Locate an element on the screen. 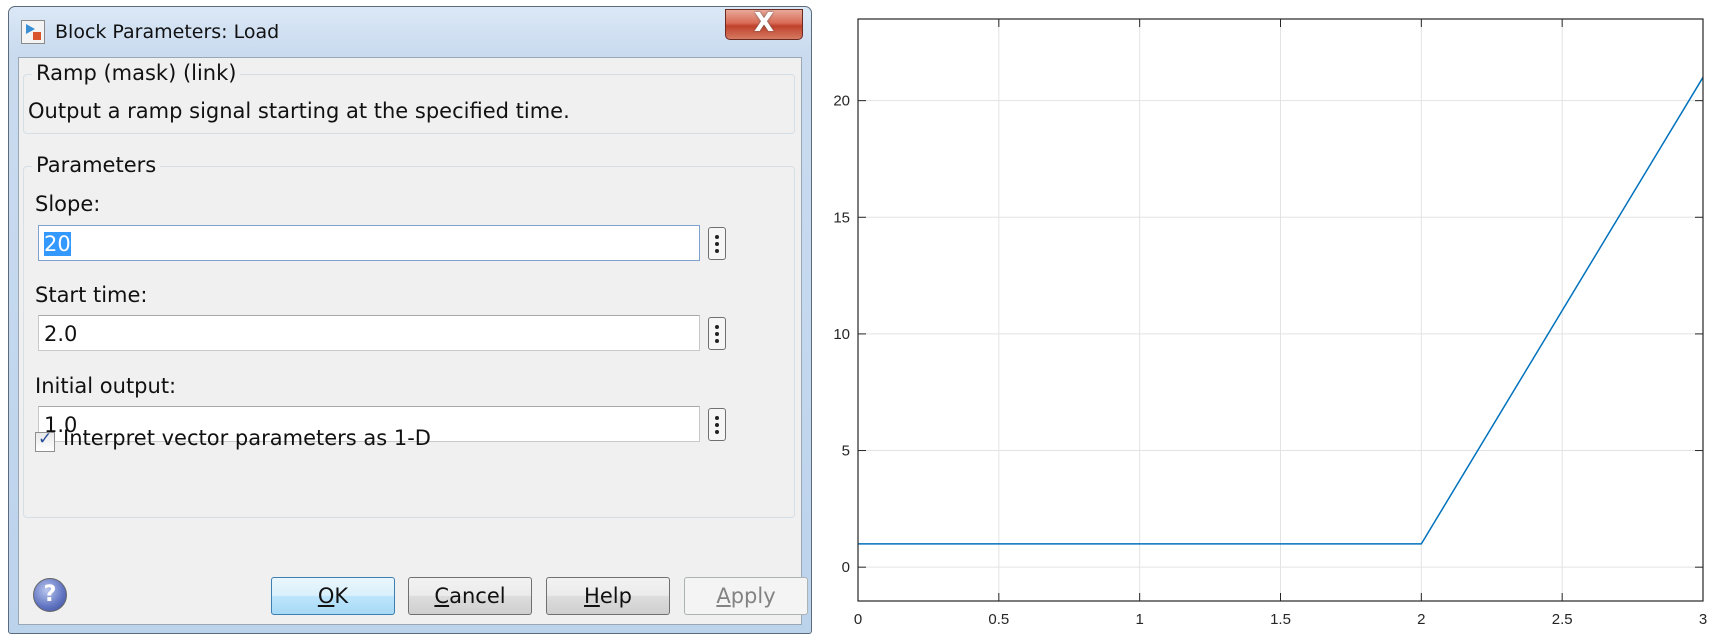 This screenshot has width=1720, height=638. x-tick-label: 1.5 is located at coordinates (1280, 619).